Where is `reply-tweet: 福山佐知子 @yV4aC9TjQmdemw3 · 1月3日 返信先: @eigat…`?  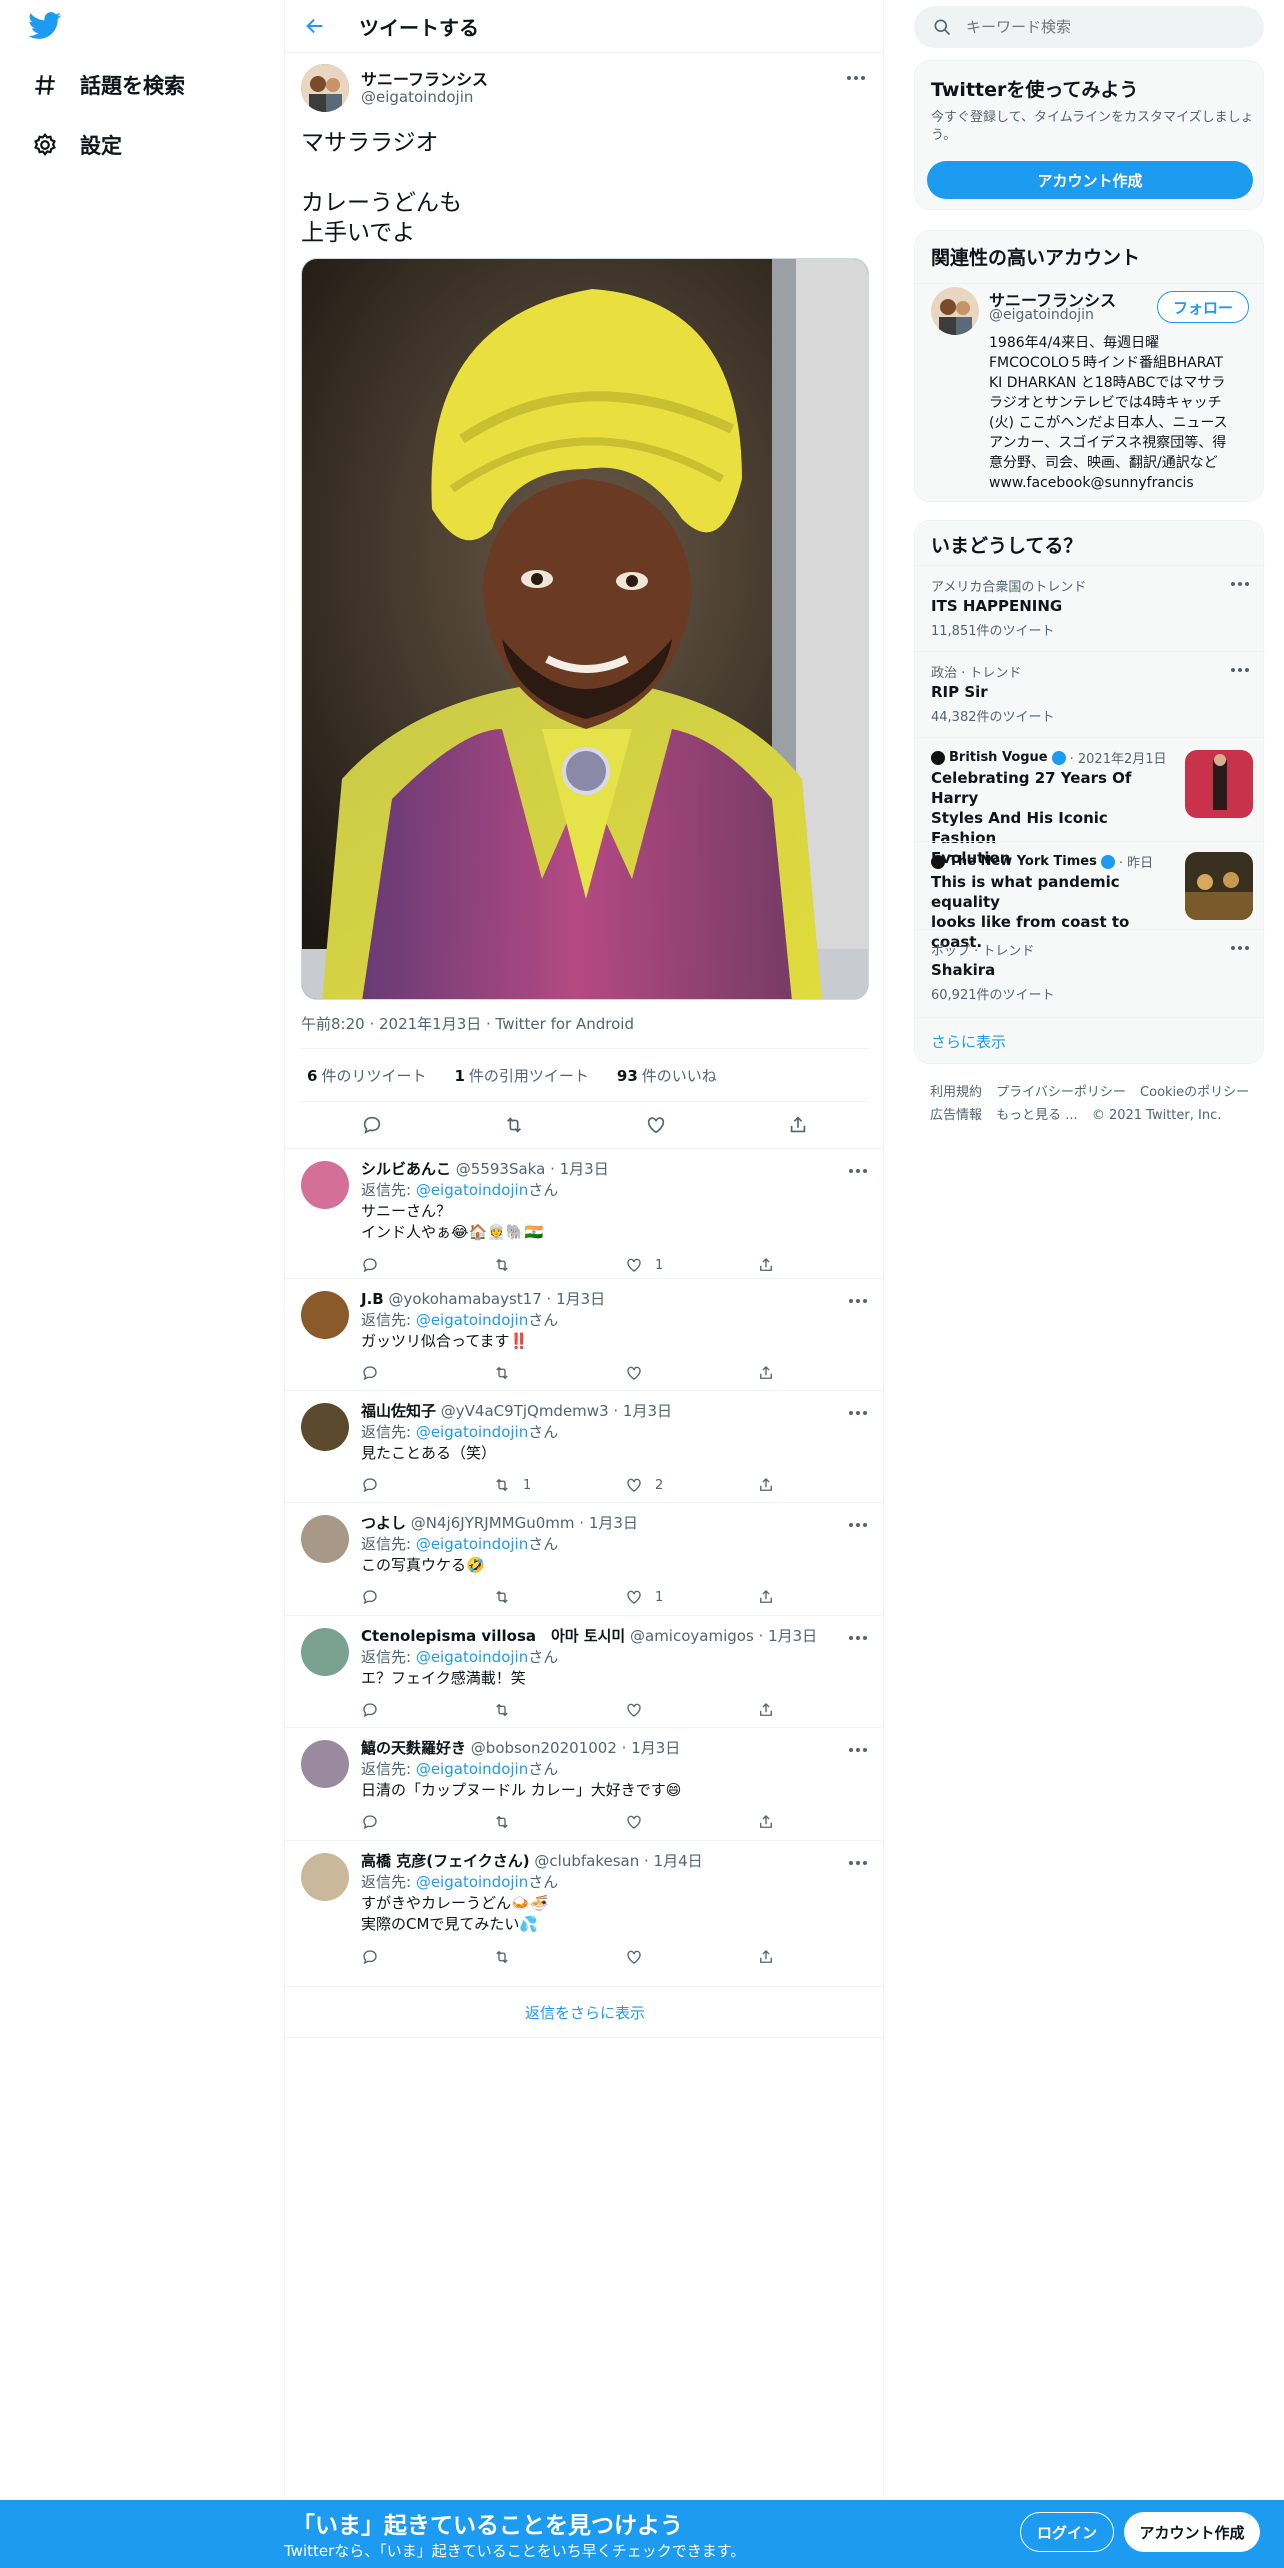
reply-tweet: 福山佐知子 @yV4aC9TjQmdemw3 · 1月3日 返信先: @eigat… is located at coordinates (585, 1446).